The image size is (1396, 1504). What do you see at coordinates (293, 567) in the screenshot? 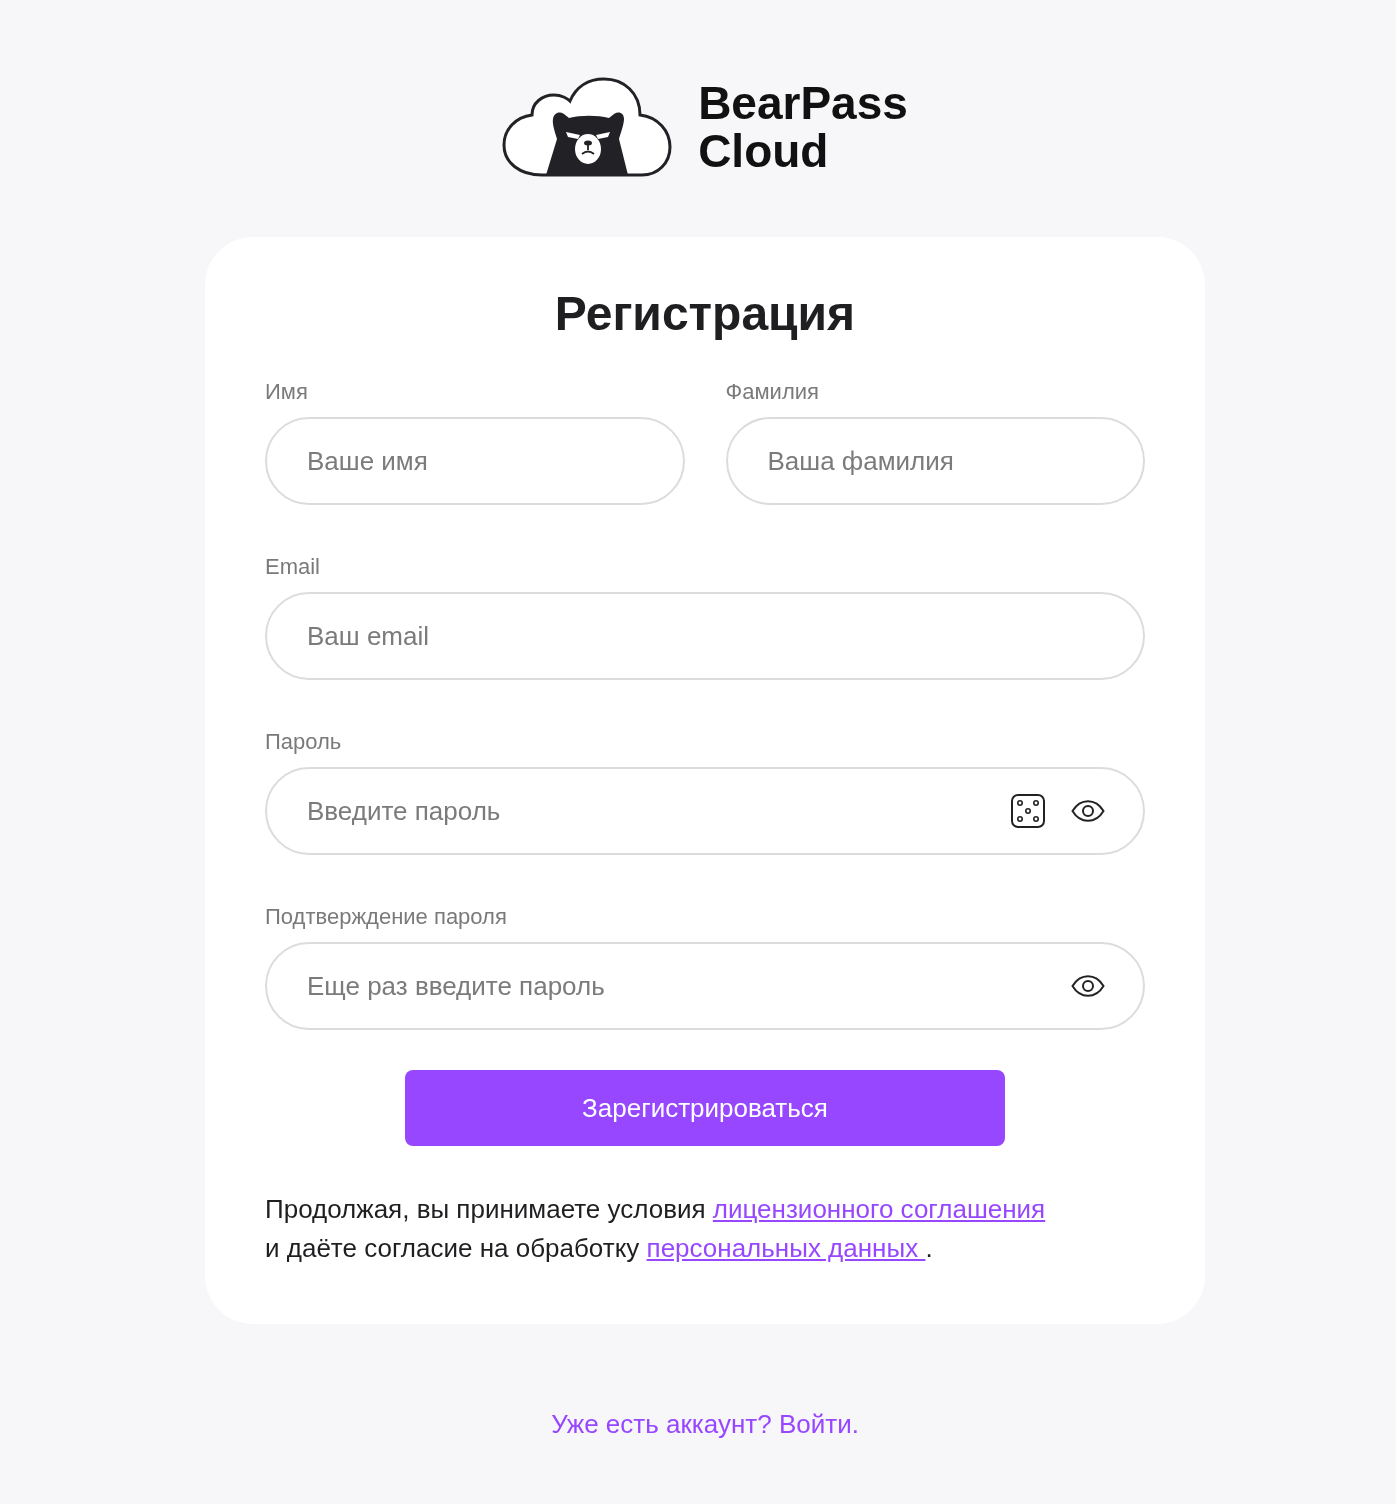
I see `field-label: Email` at bounding box center [293, 567].